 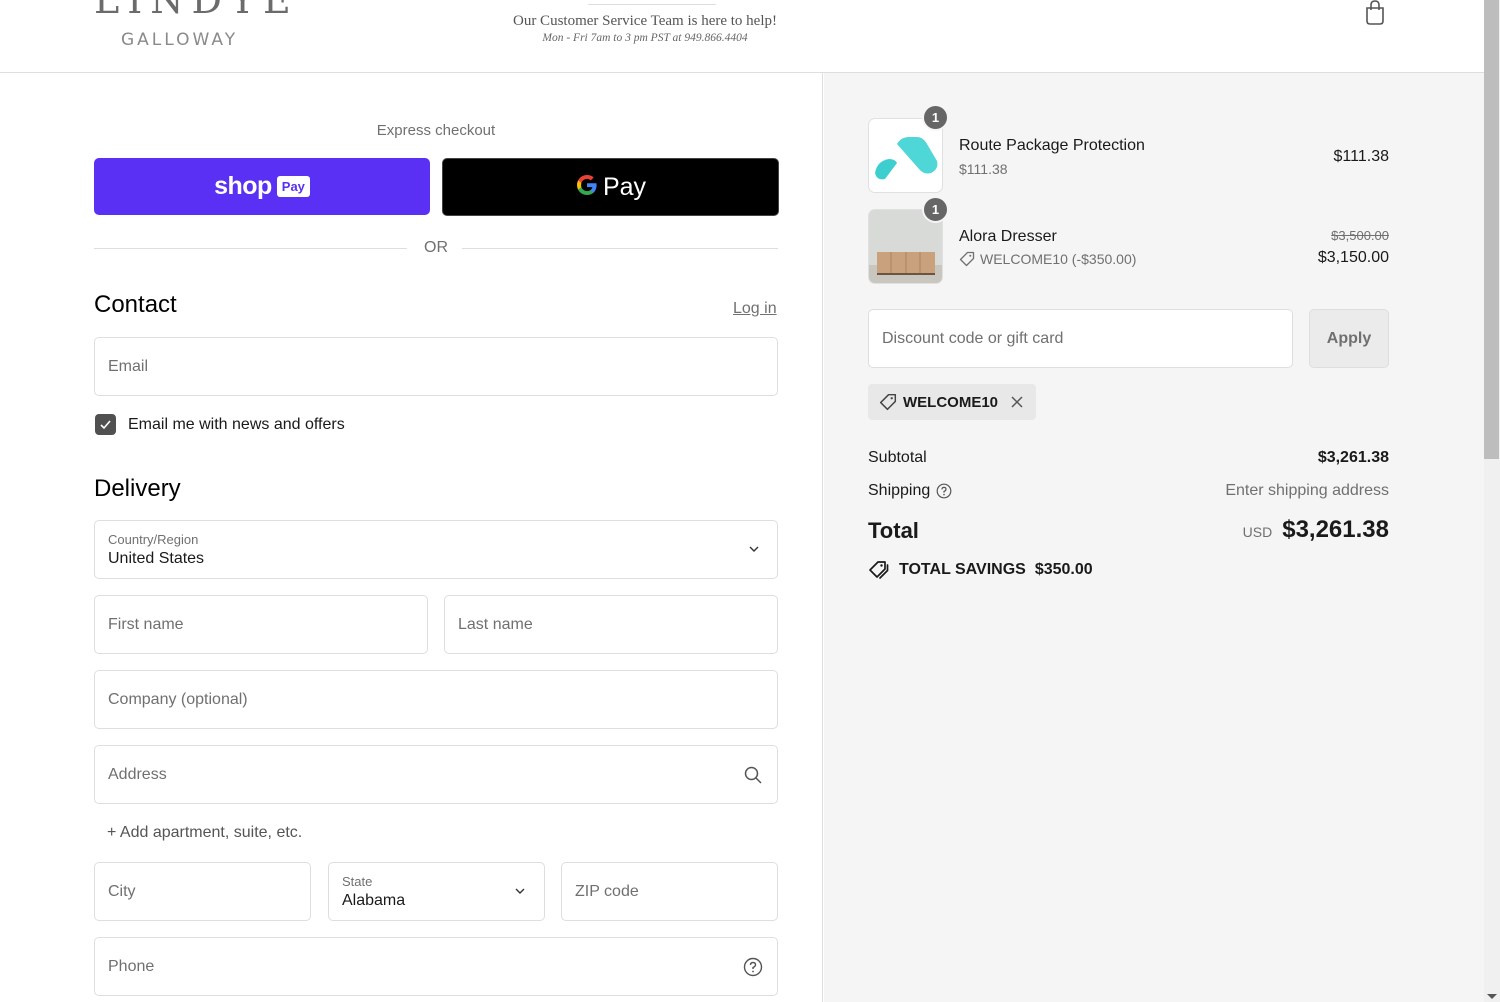 I want to click on discount-code-input: Discount code or gift card, so click(x=1080, y=338).